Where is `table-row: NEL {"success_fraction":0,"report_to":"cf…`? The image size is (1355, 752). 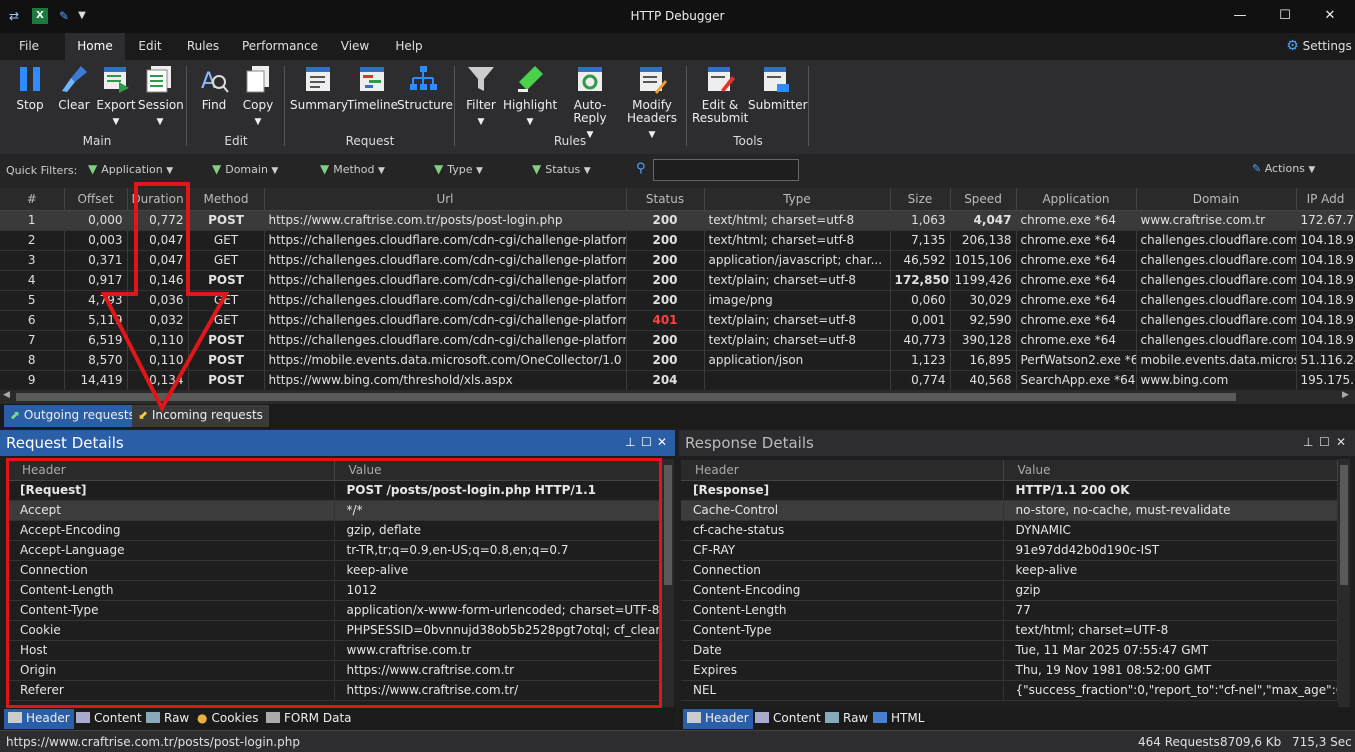 table-row: NEL {"success_fraction":0,"report_to":"cf… is located at coordinates (1009, 690).